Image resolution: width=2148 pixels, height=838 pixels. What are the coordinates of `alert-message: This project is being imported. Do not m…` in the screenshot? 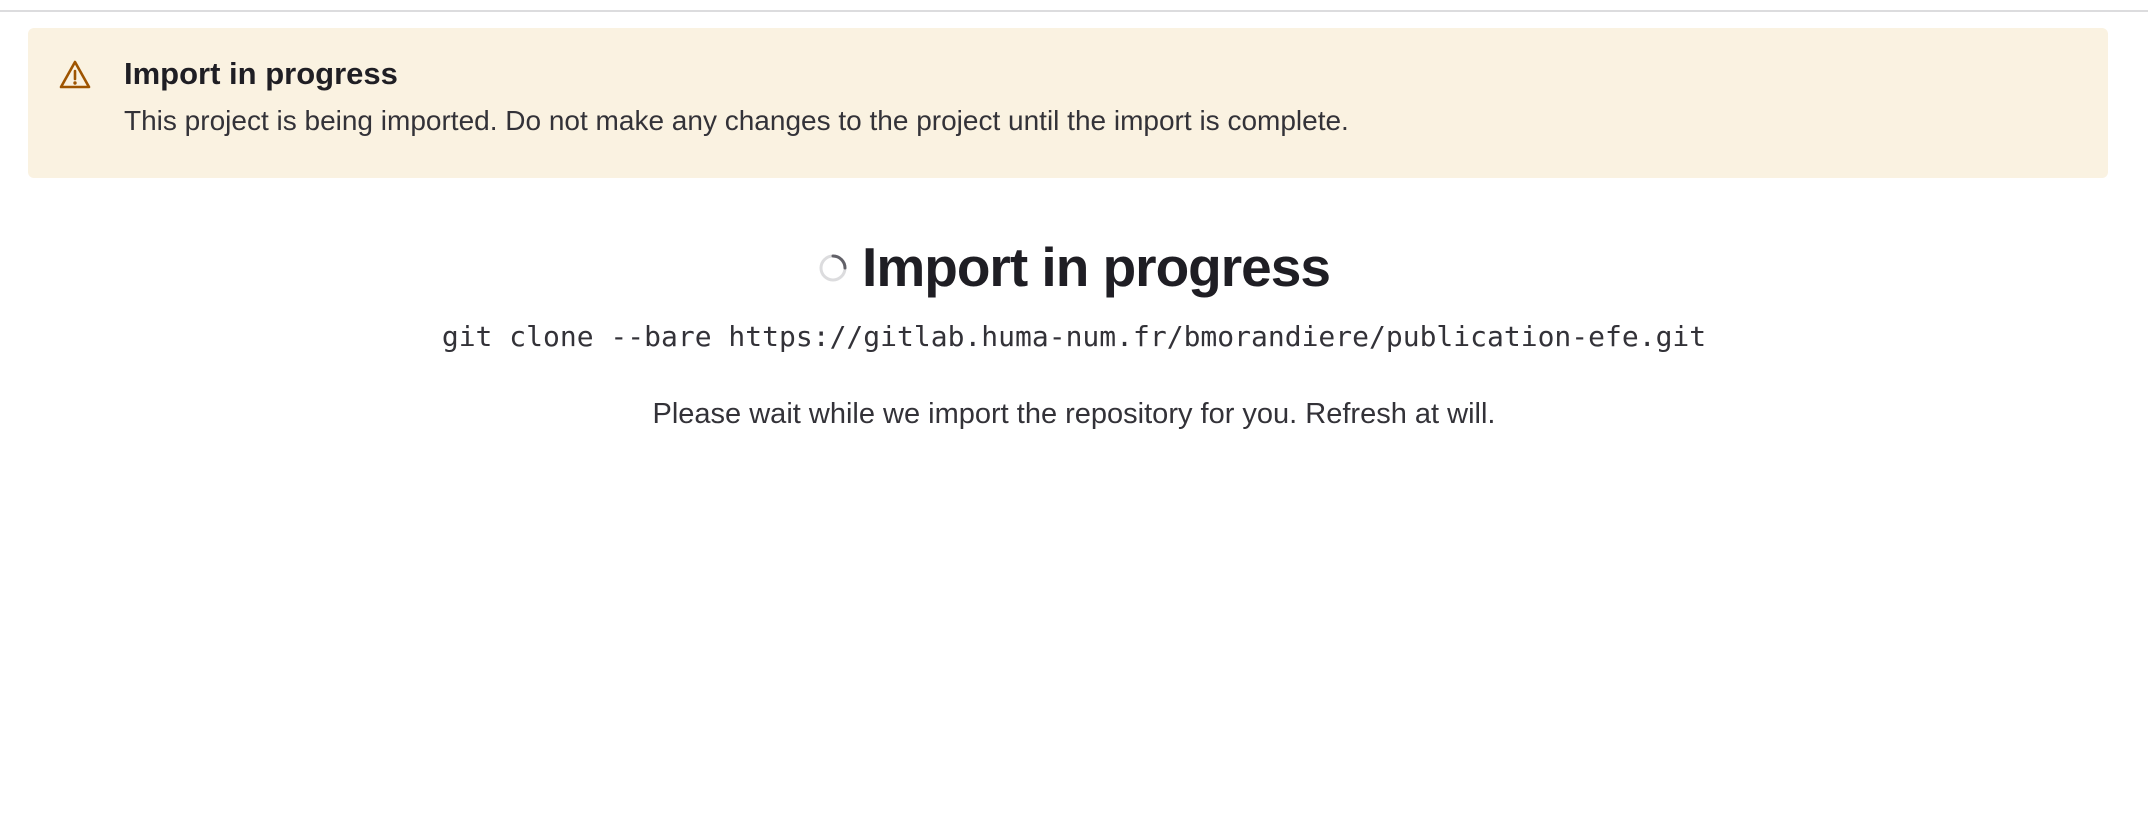 It's located at (736, 120).